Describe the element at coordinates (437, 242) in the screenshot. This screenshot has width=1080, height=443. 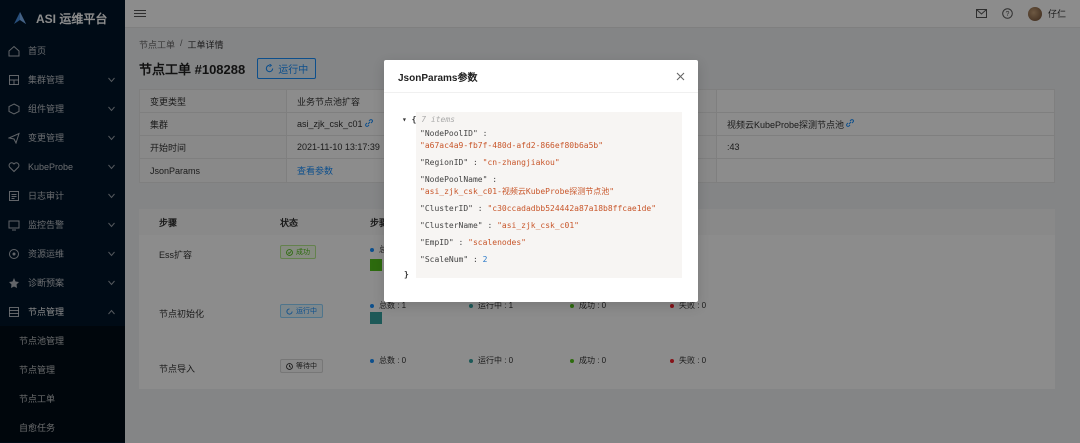
I see `json-key: "EmpID"` at that location.